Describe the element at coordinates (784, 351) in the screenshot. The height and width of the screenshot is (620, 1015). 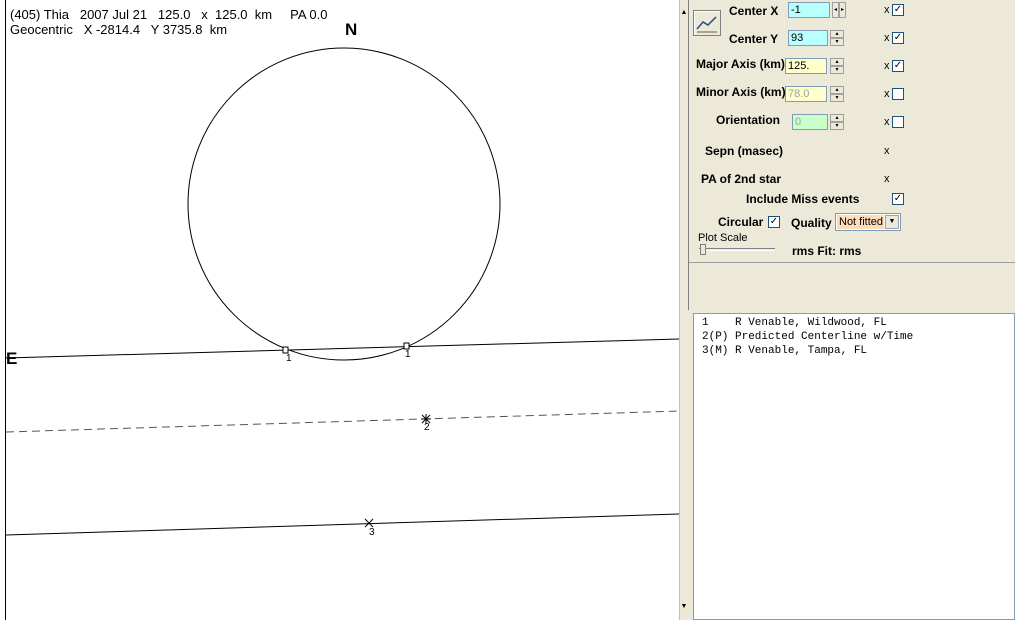
I see `list-item: 3(M) R Venable, Tampa, FL` at that location.